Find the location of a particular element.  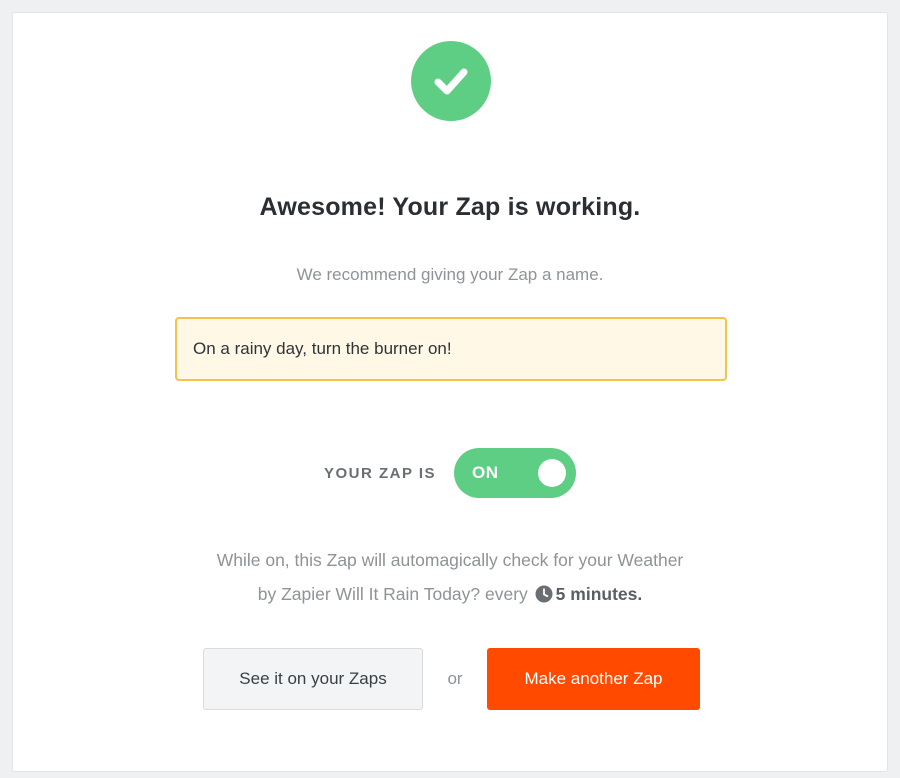

poll-interval: 5 minutes is located at coordinates (596, 594).